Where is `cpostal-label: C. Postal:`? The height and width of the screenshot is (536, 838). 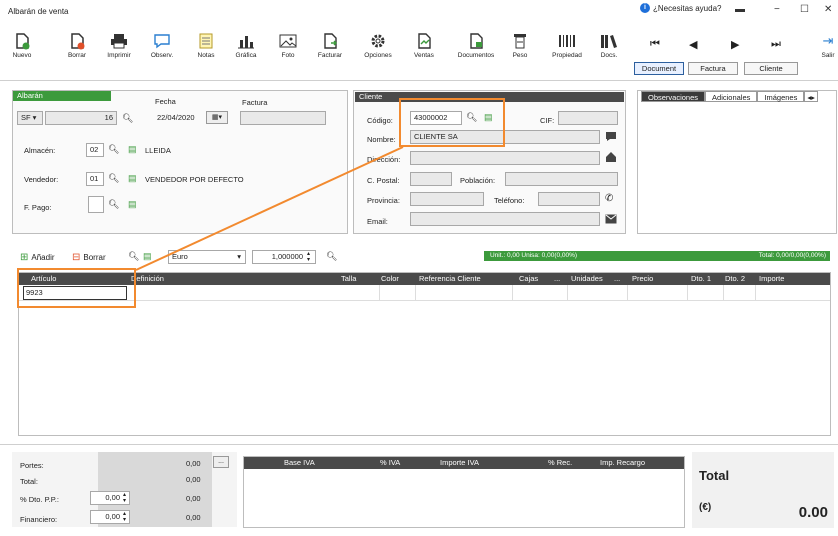 cpostal-label: C. Postal: is located at coordinates (383, 180).